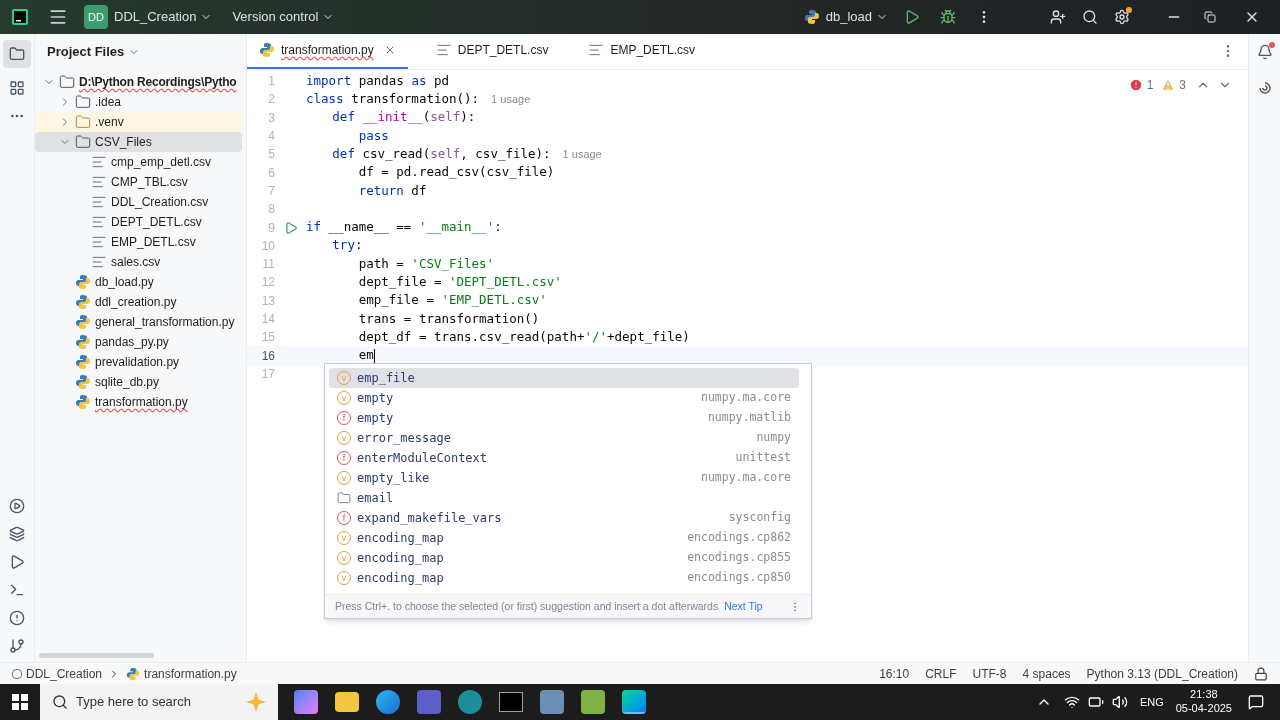 The image size is (1280, 720). I want to click on notifications-icon, so click(1264, 52).